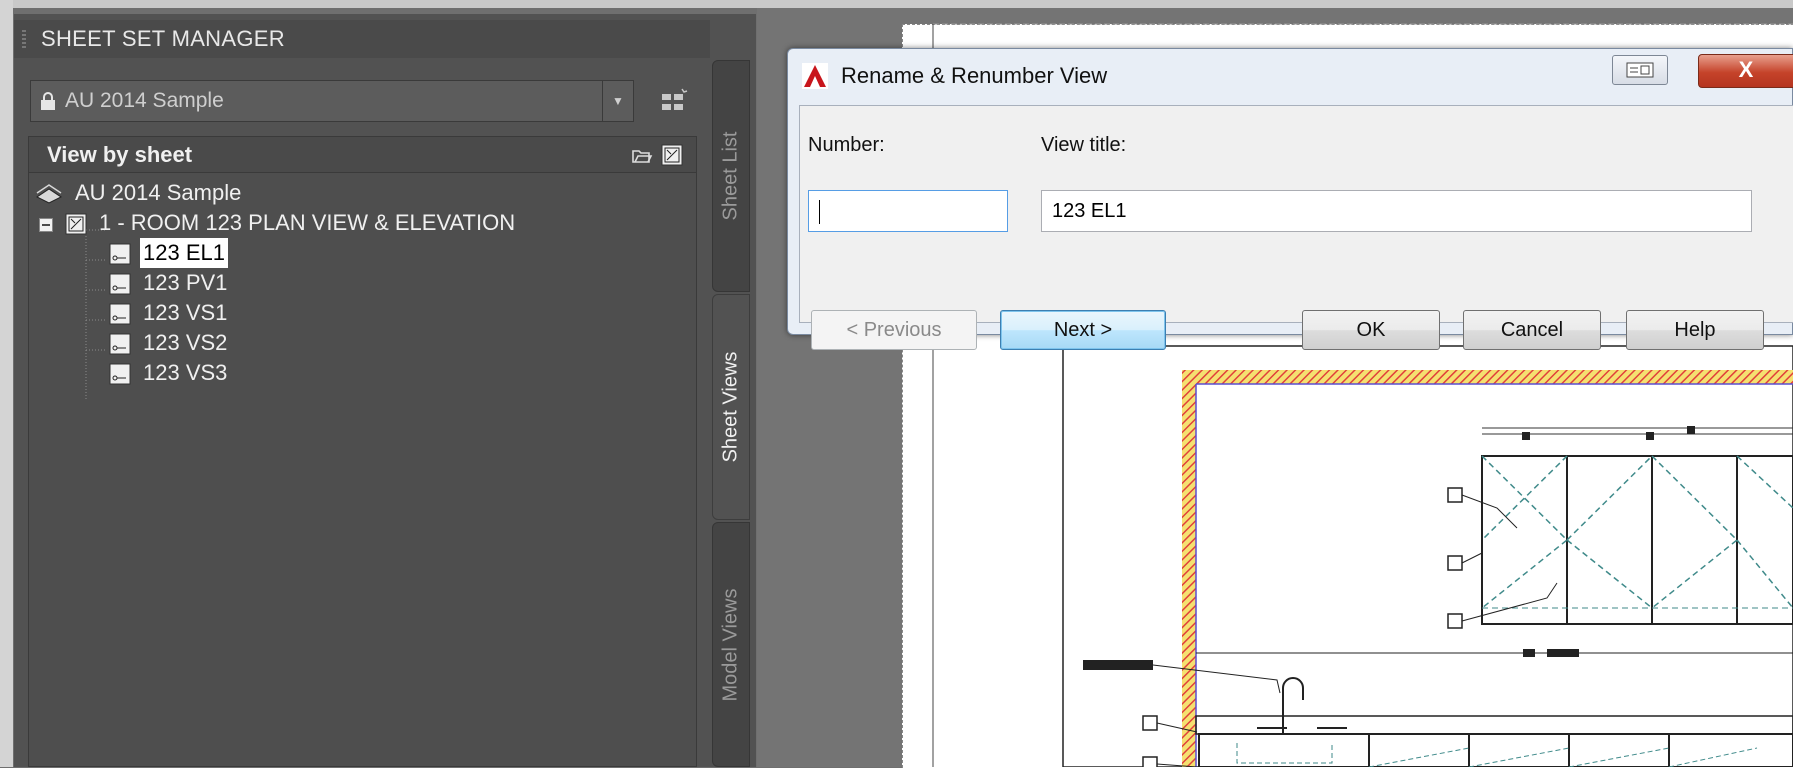 The image size is (1793, 768). What do you see at coordinates (1396, 211) in the screenshot?
I see `view-title-field: 123 EL1` at bounding box center [1396, 211].